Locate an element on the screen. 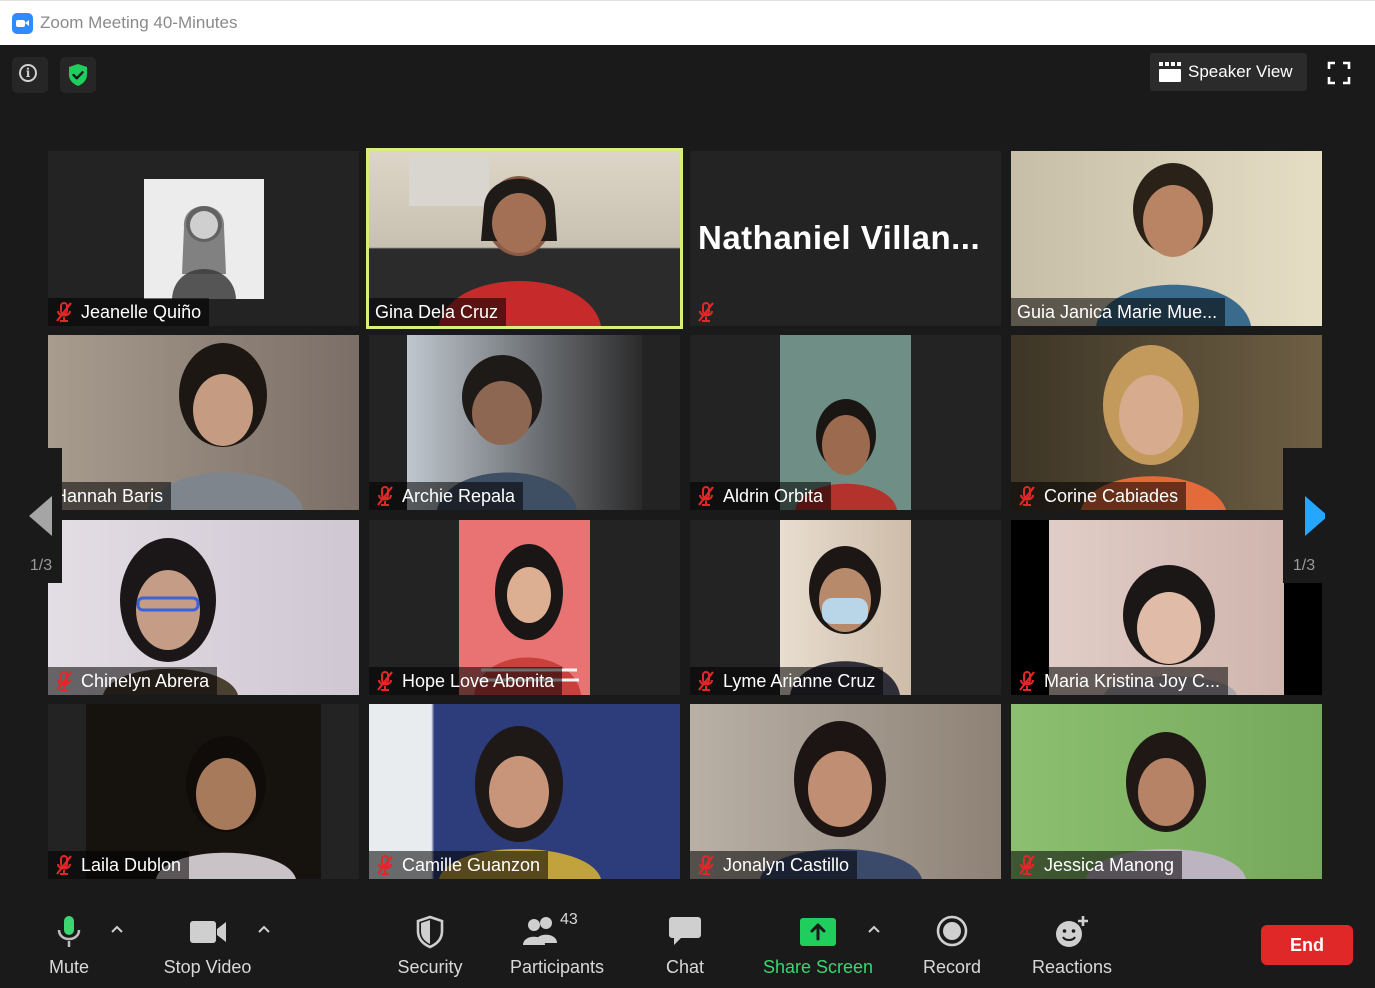 The width and height of the screenshot is (1375, 988). previous-page-button: 1/3 is located at coordinates (41, 515).